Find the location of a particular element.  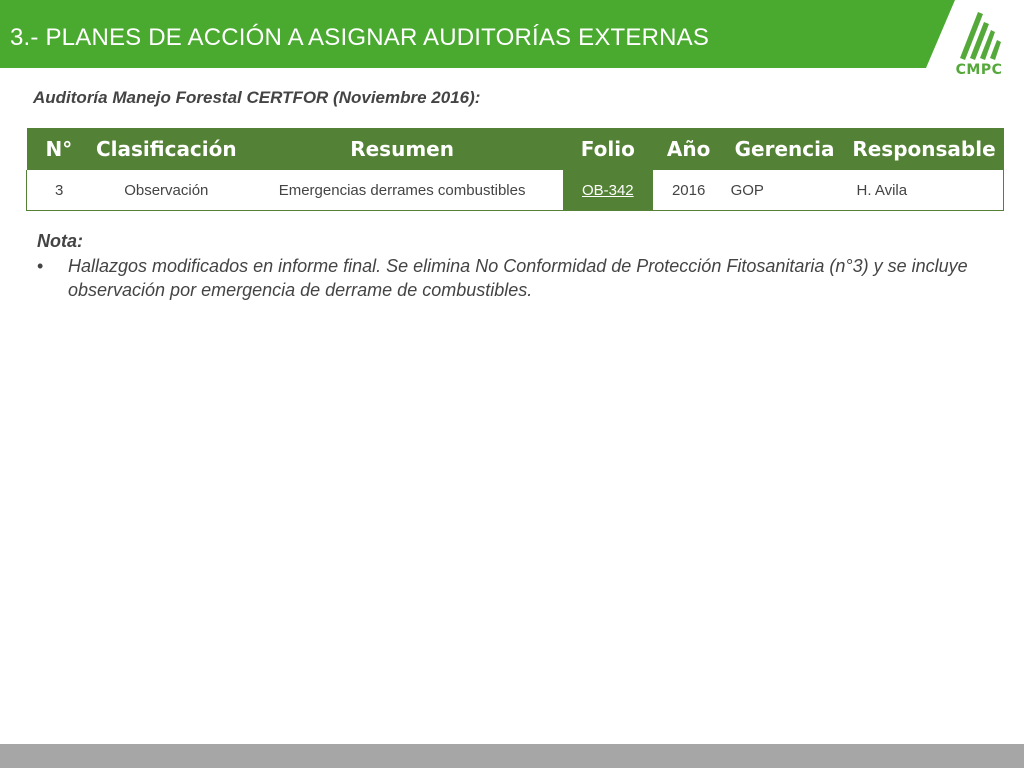

cell-clasificacion: Observación is located at coordinates (166, 190).